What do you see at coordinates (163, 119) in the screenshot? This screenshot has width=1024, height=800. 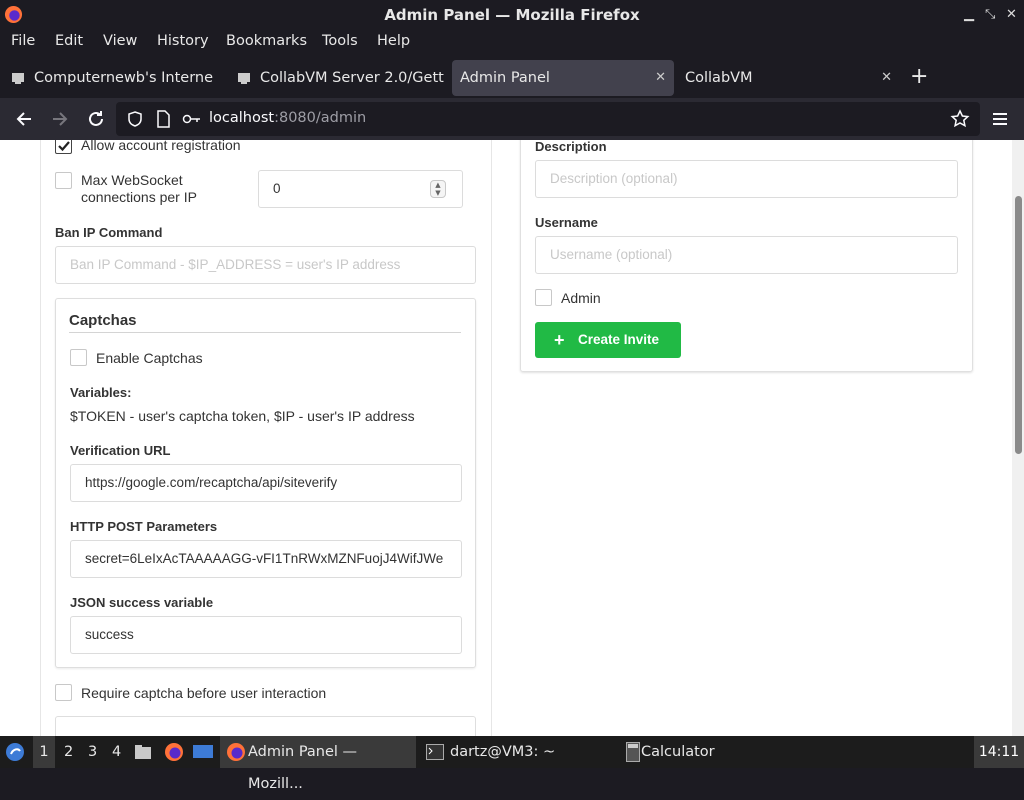 I see `page-icon` at bounding box center [163, 119].